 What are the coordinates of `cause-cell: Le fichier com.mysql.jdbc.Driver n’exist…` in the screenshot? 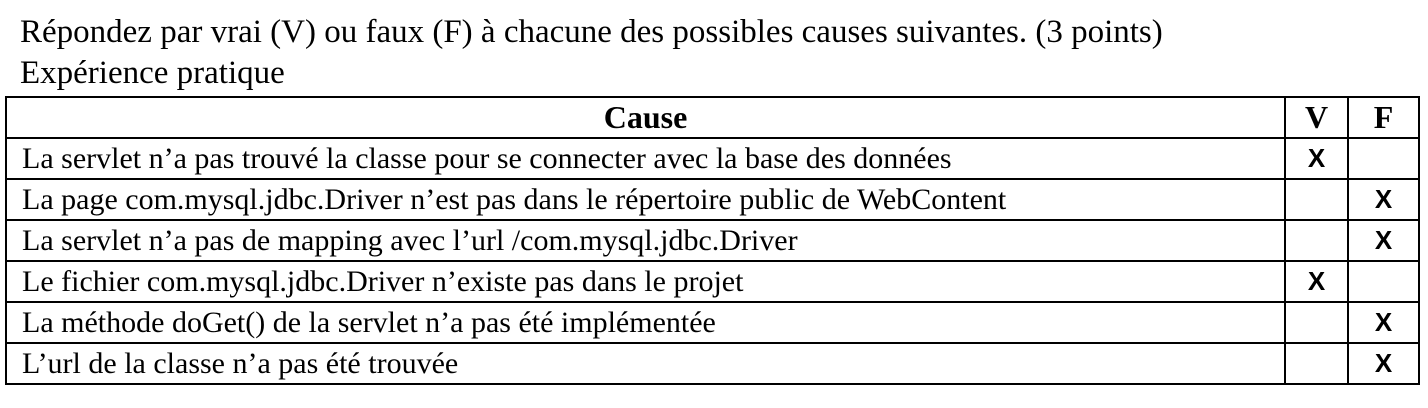 It's located at (645, 281).